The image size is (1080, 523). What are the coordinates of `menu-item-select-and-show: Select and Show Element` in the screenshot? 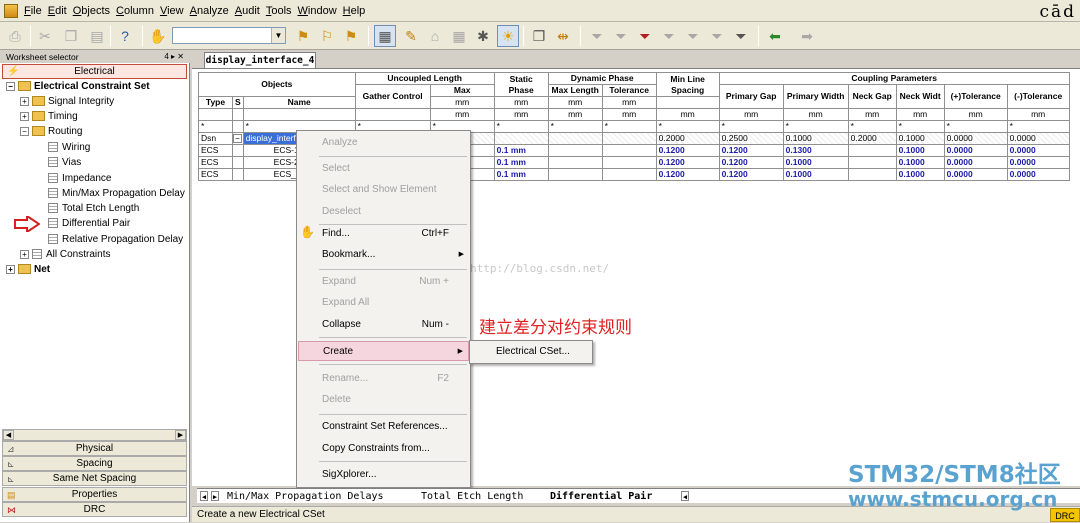 It's located at (383, 190).